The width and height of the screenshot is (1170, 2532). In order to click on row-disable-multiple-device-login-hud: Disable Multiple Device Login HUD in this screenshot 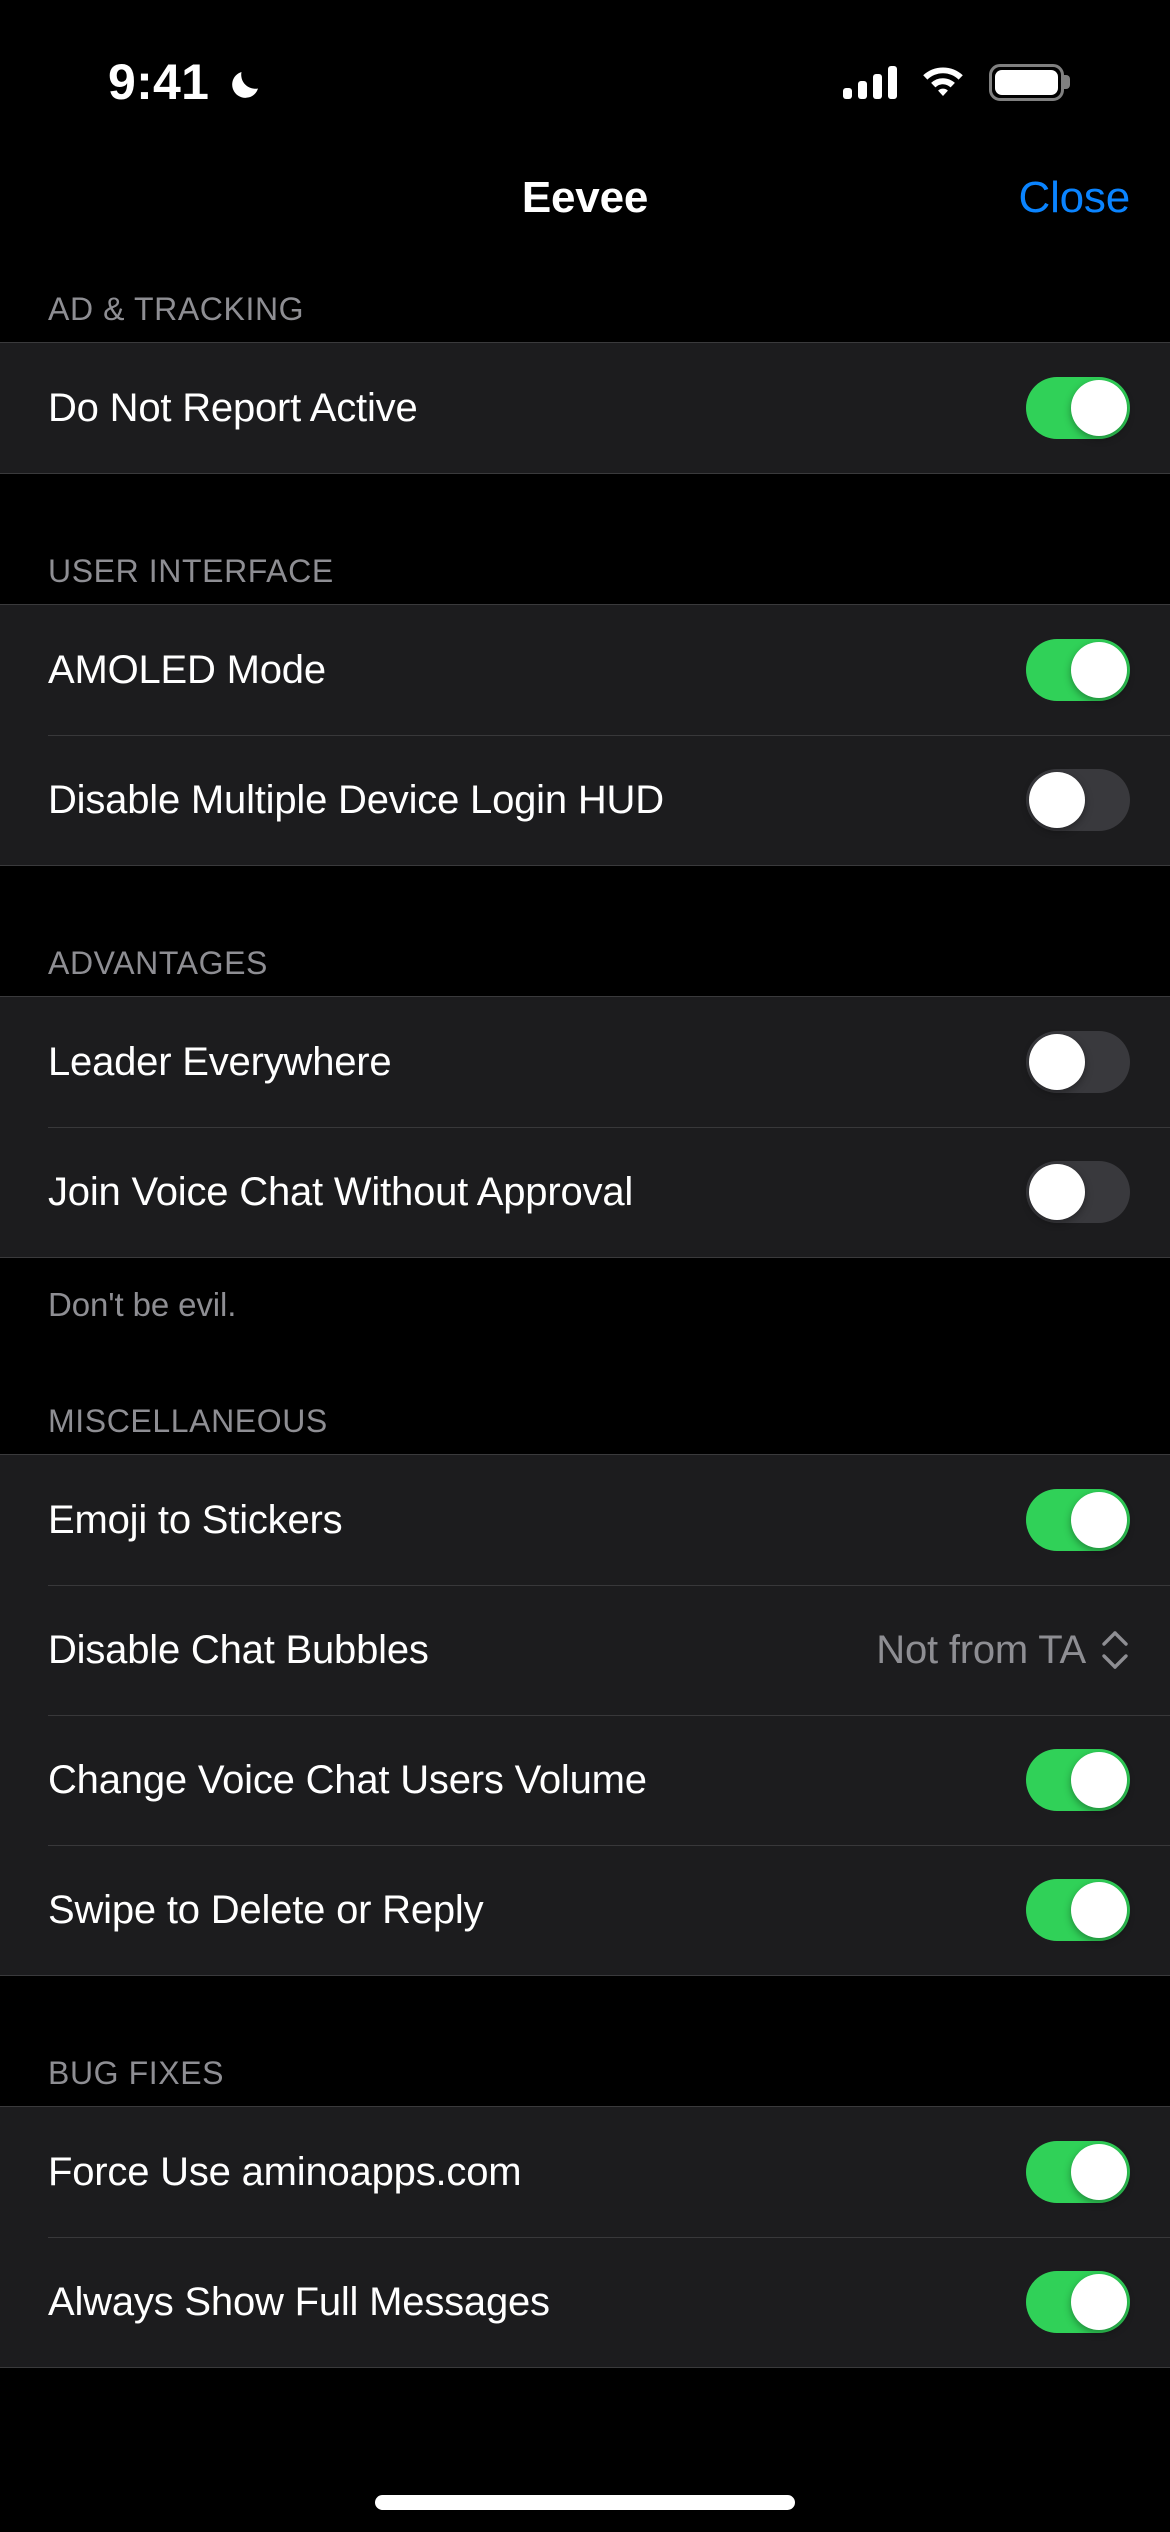, I will do `click(585, 800)`.